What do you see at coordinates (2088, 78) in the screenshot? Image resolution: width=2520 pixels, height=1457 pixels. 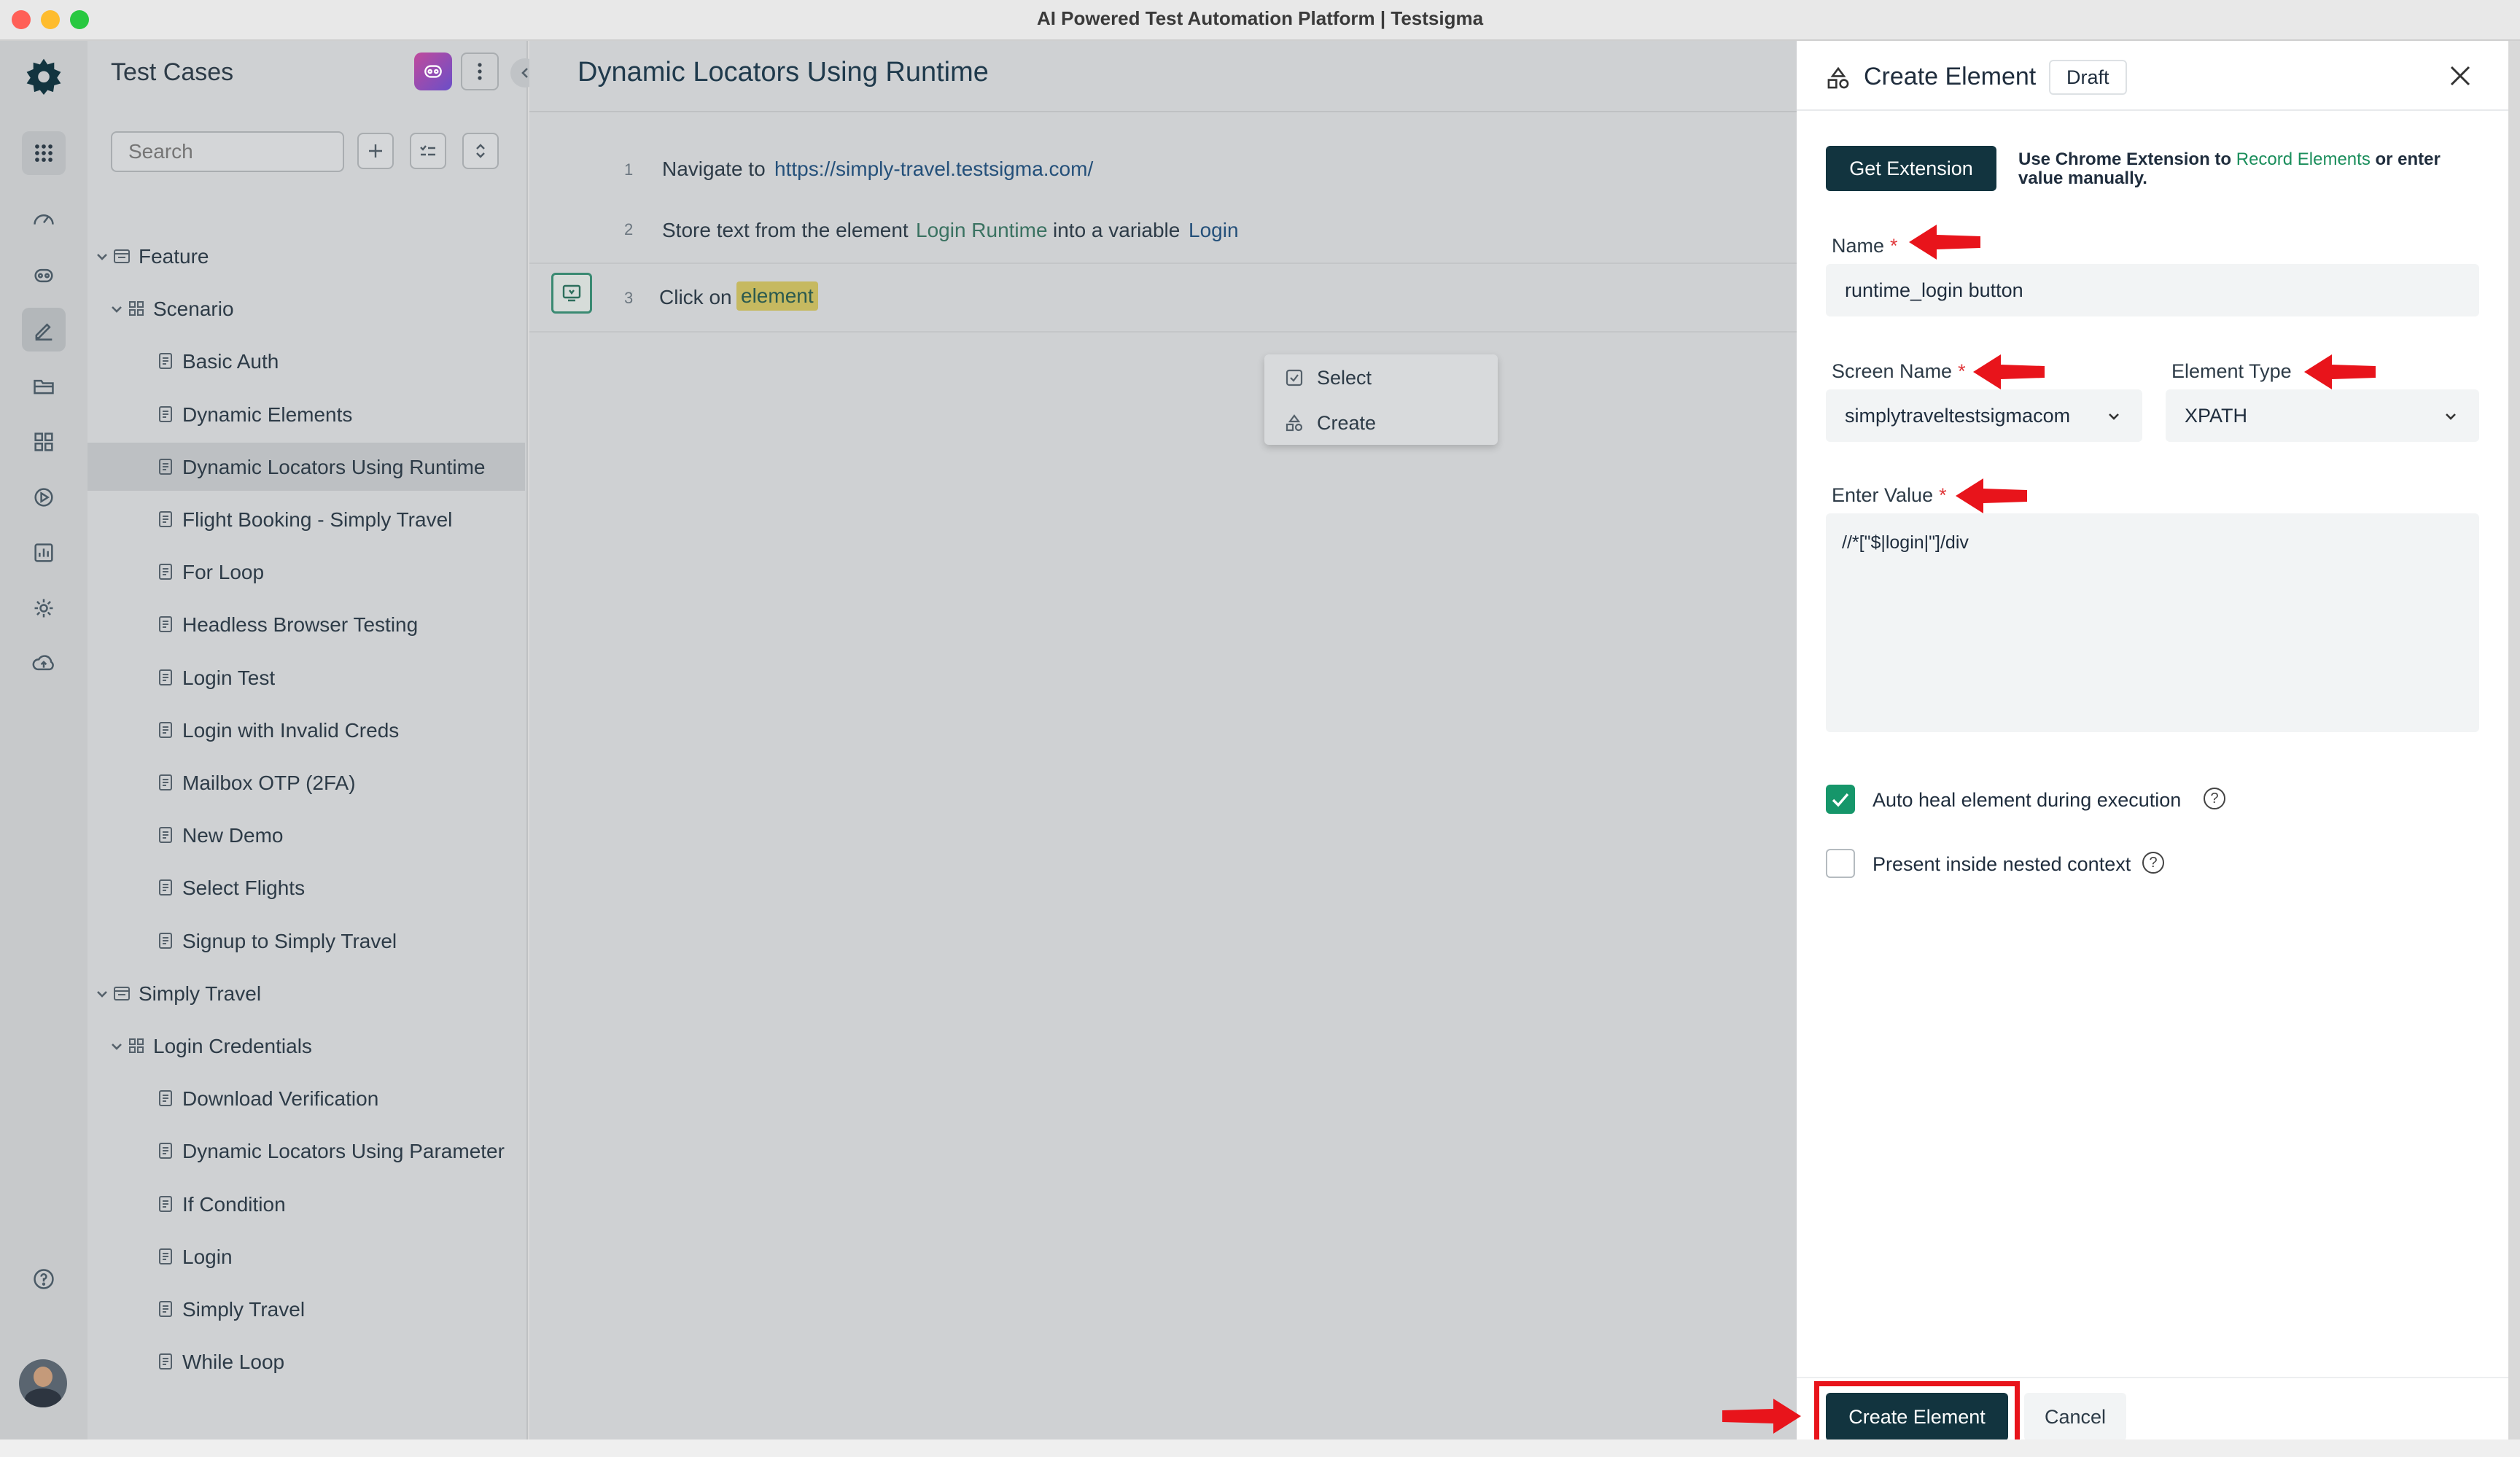 I see `draft-badge: Draft` at bounding box center [2088, 78].